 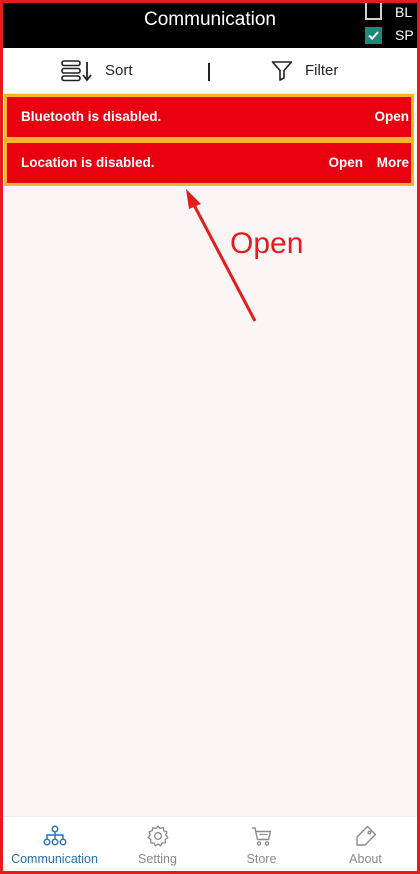 I want to click on nav-about: About, so click(x=365, y=844).